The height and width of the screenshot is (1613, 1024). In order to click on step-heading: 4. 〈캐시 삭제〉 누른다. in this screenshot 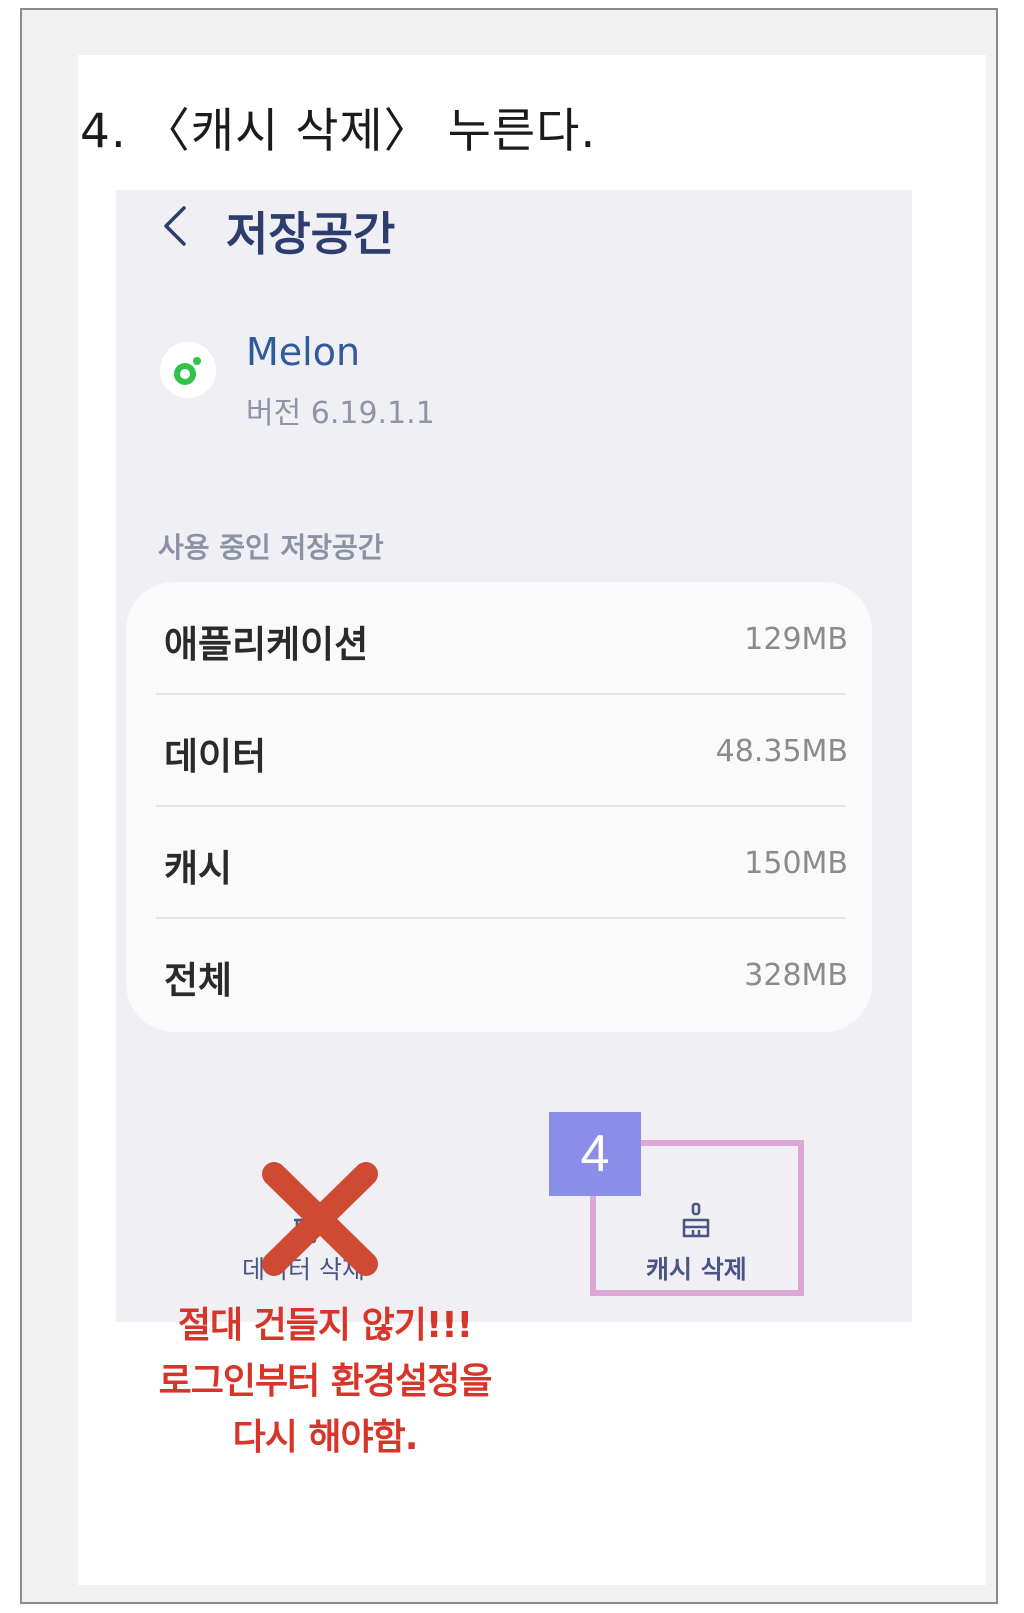, I will do `click(338, 131)`.